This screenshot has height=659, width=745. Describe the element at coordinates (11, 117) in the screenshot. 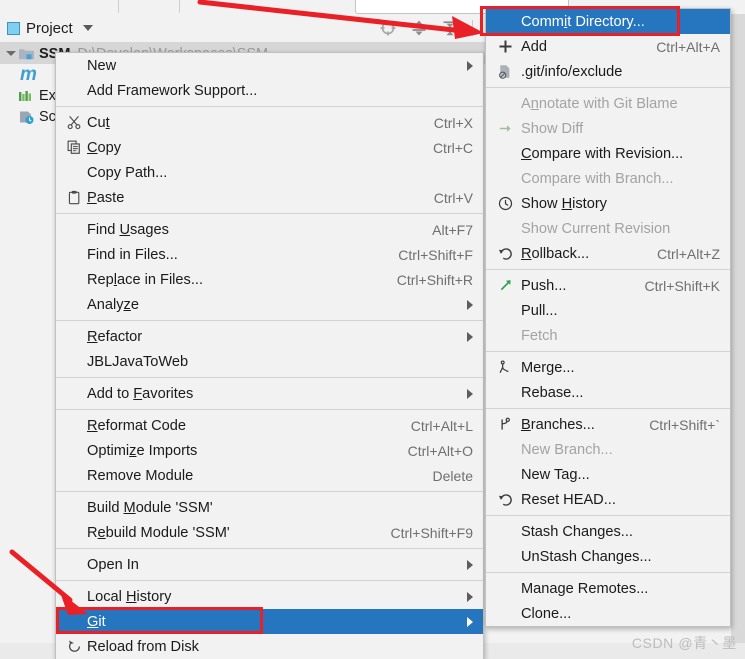

I see `expand-toggle-icon-scratches` at that location.